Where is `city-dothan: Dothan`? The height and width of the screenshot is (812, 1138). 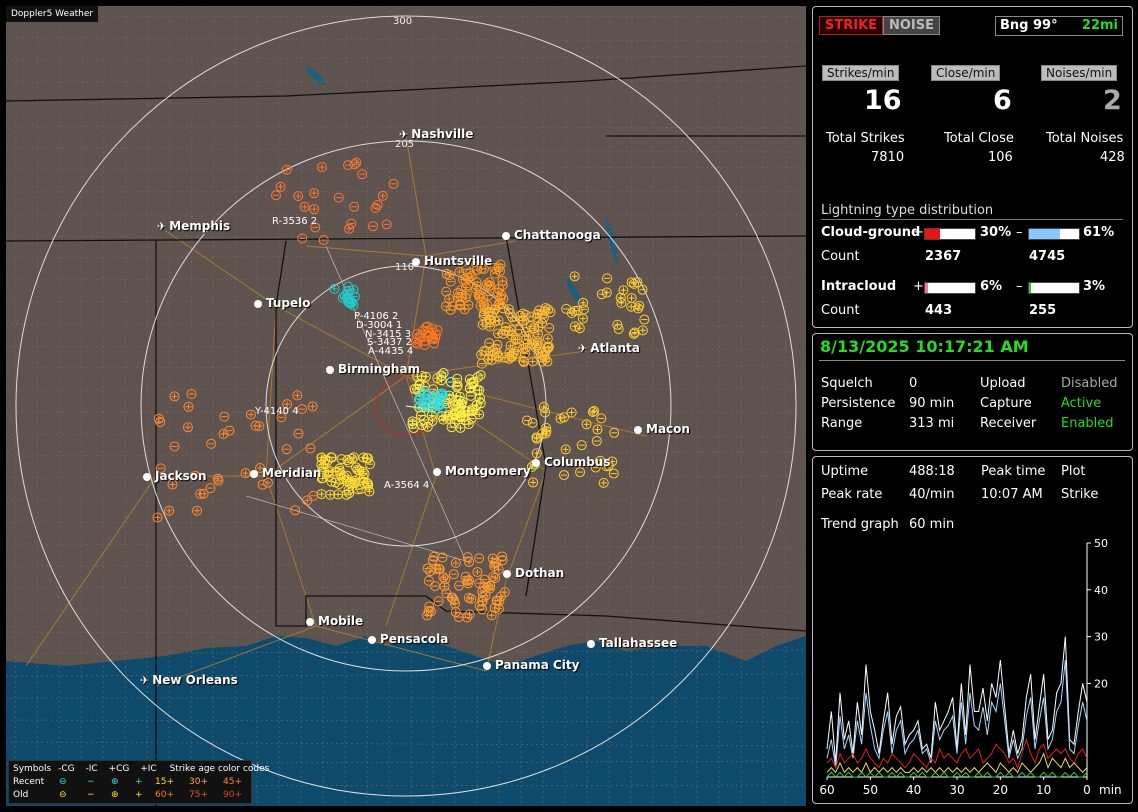 city-dothan: Dothan is located at coordinates (533, 573).